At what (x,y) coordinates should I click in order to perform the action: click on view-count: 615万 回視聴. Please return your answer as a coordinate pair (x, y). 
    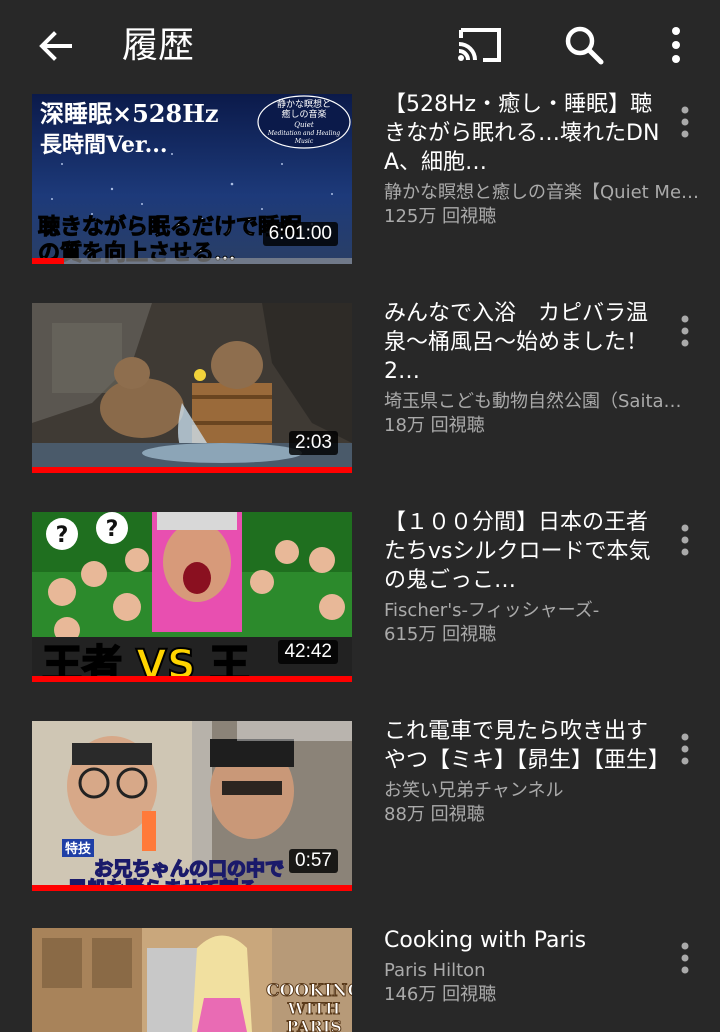
    Looking at the image, I should click on (440, 634).